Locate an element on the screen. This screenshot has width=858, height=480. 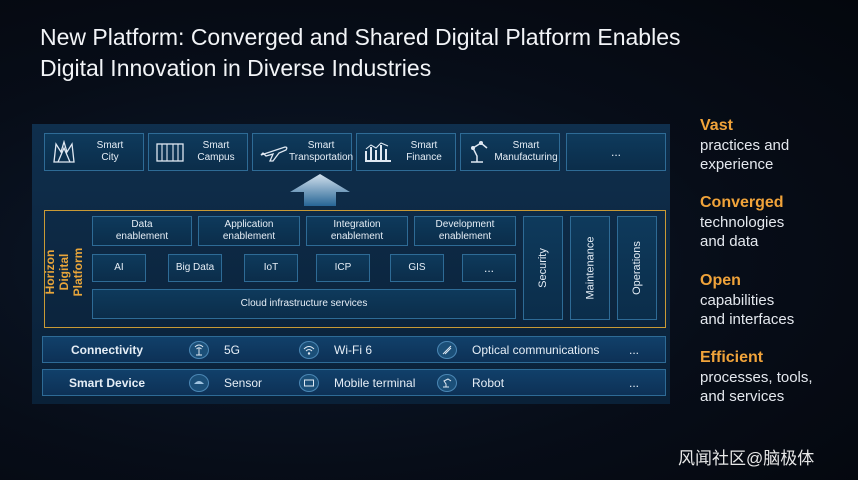
operations-box: Operations is located at coordinates (637, 268).